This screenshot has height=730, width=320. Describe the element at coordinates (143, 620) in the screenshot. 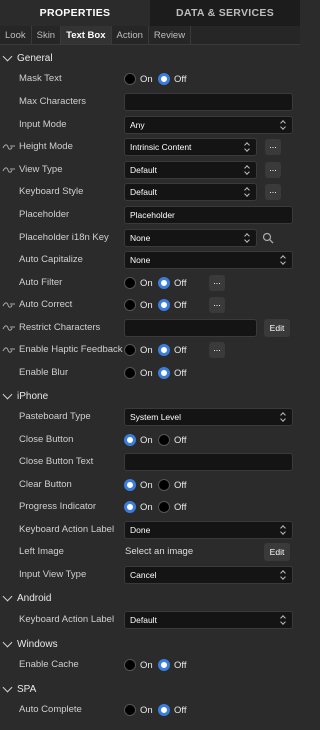

I see `android-keyboard-action-label-value: Default` at that location.